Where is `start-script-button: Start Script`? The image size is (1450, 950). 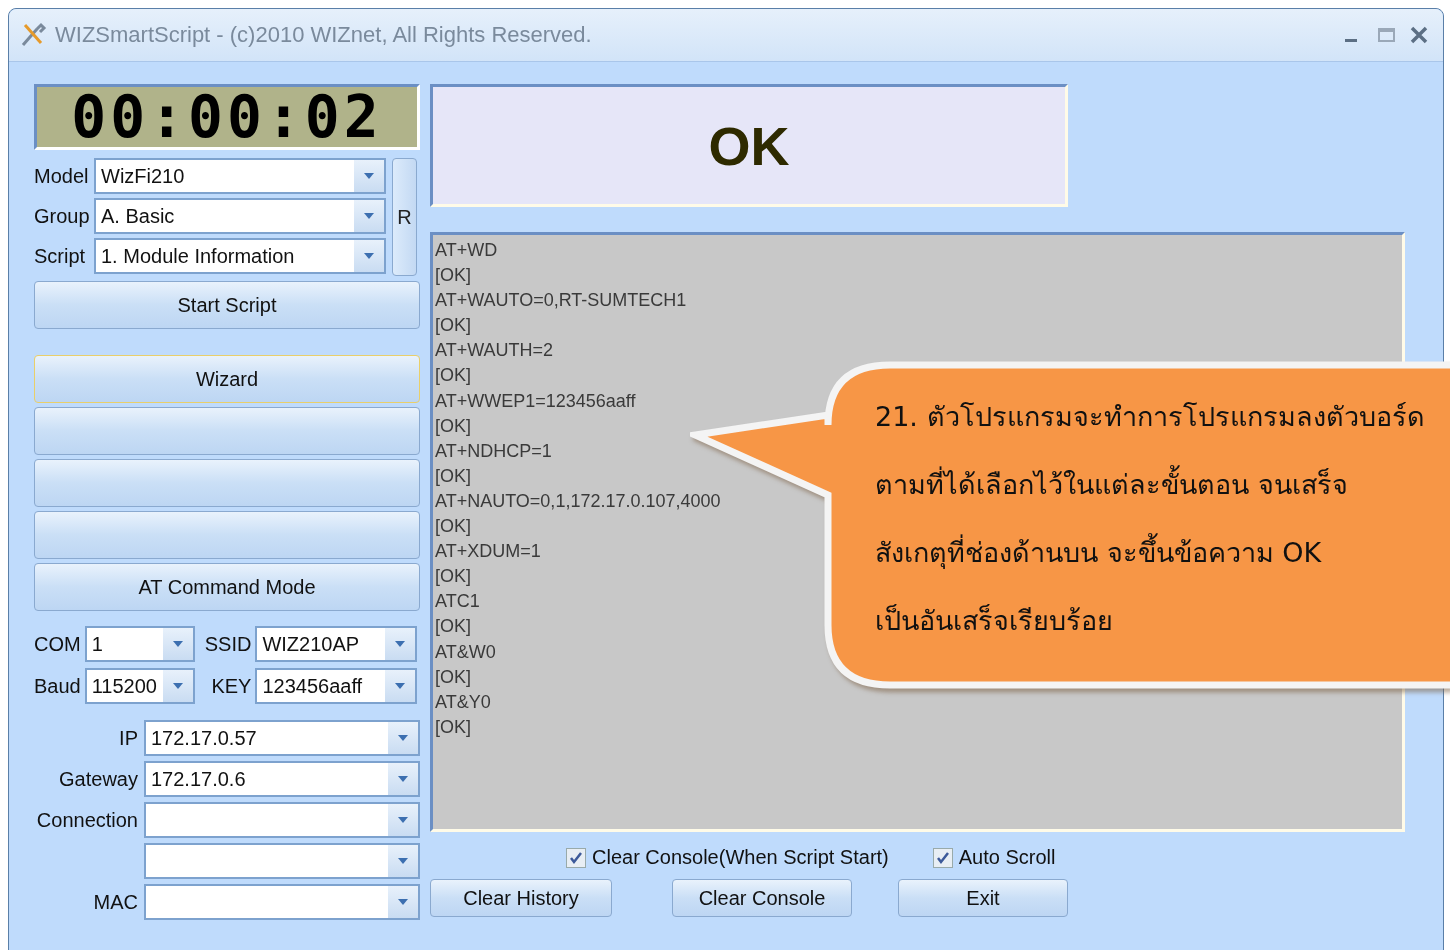
start-script-button: Start Script is located at coordinates (227, 305).